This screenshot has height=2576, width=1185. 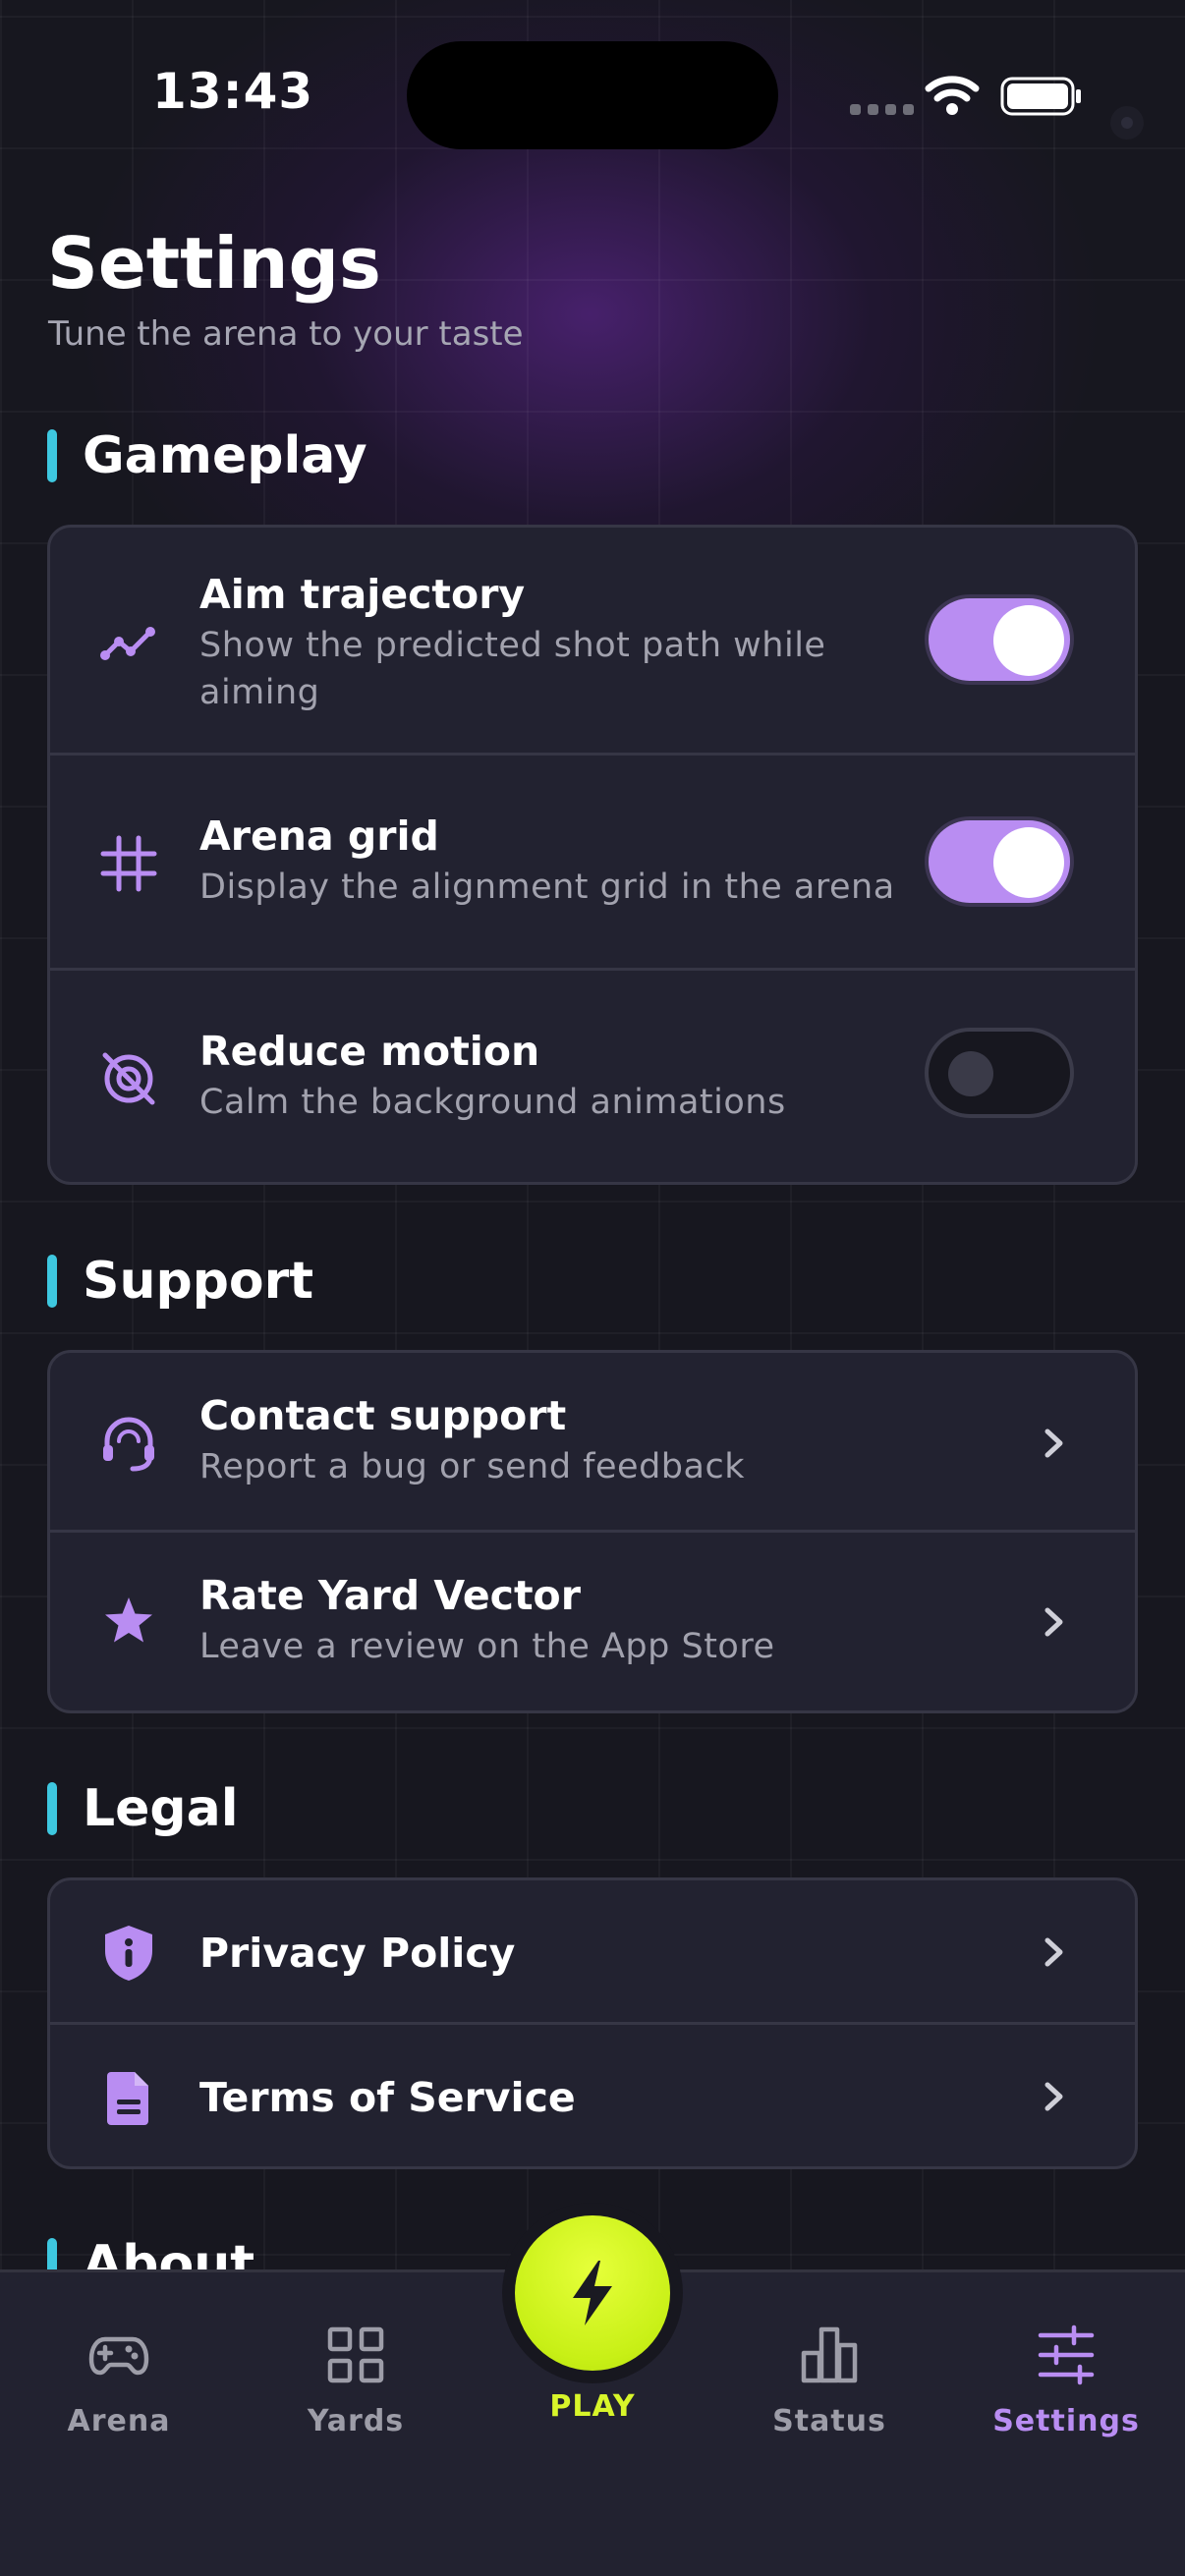 I want to click on play-button, so click(x=592, y=2293).